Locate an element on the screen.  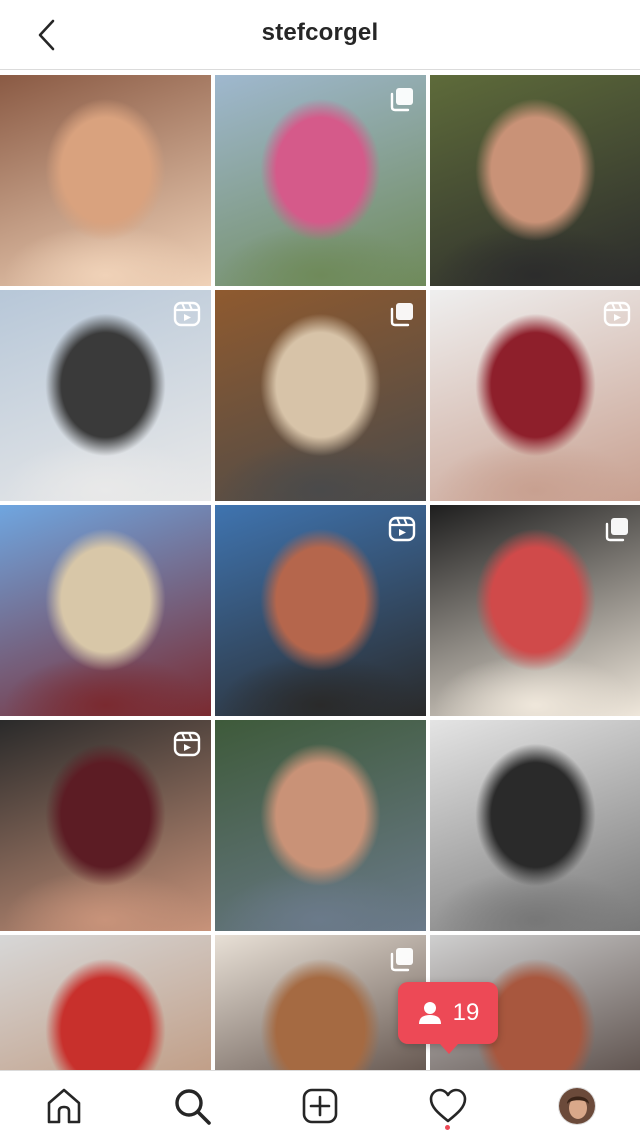
tab-new-post is located at coordinates (320, 1106).